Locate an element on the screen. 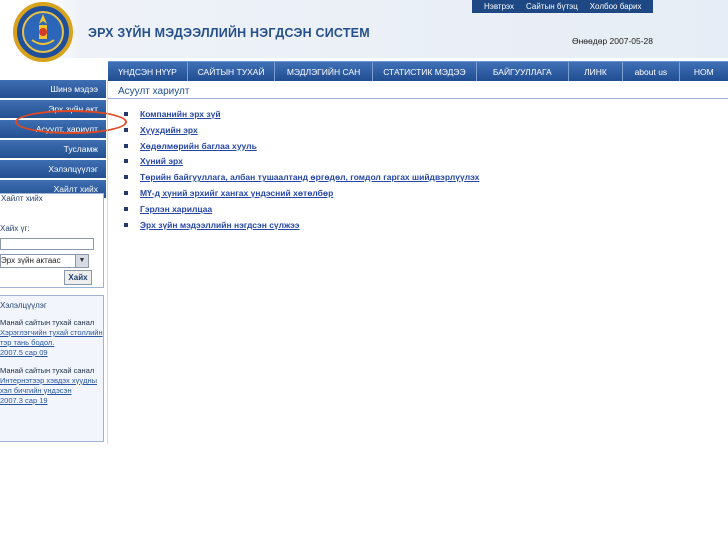  discussion-entry-date: 2007.5 сар 09 is located at coordinates (51, 353).